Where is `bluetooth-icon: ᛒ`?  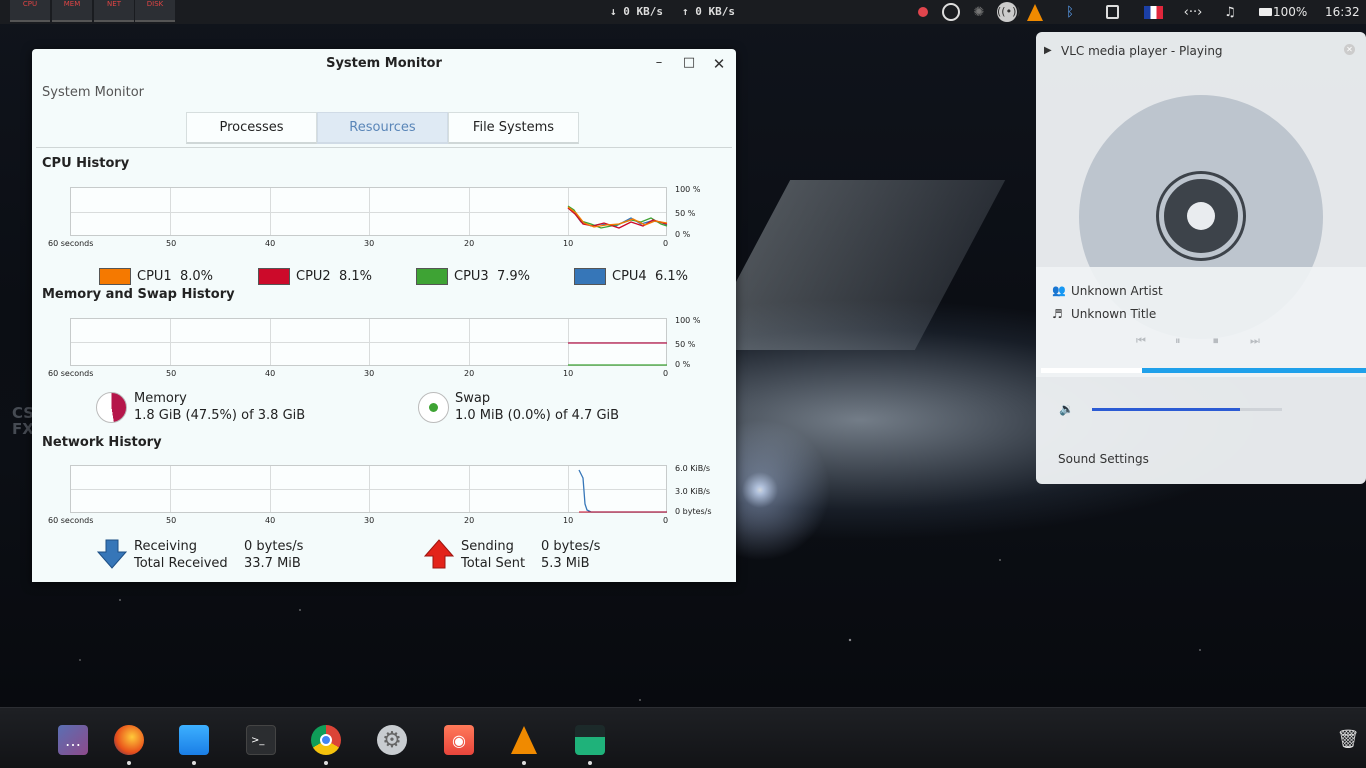
bluetooth-icon: ᛒ is located at coordinates (1070, 12).